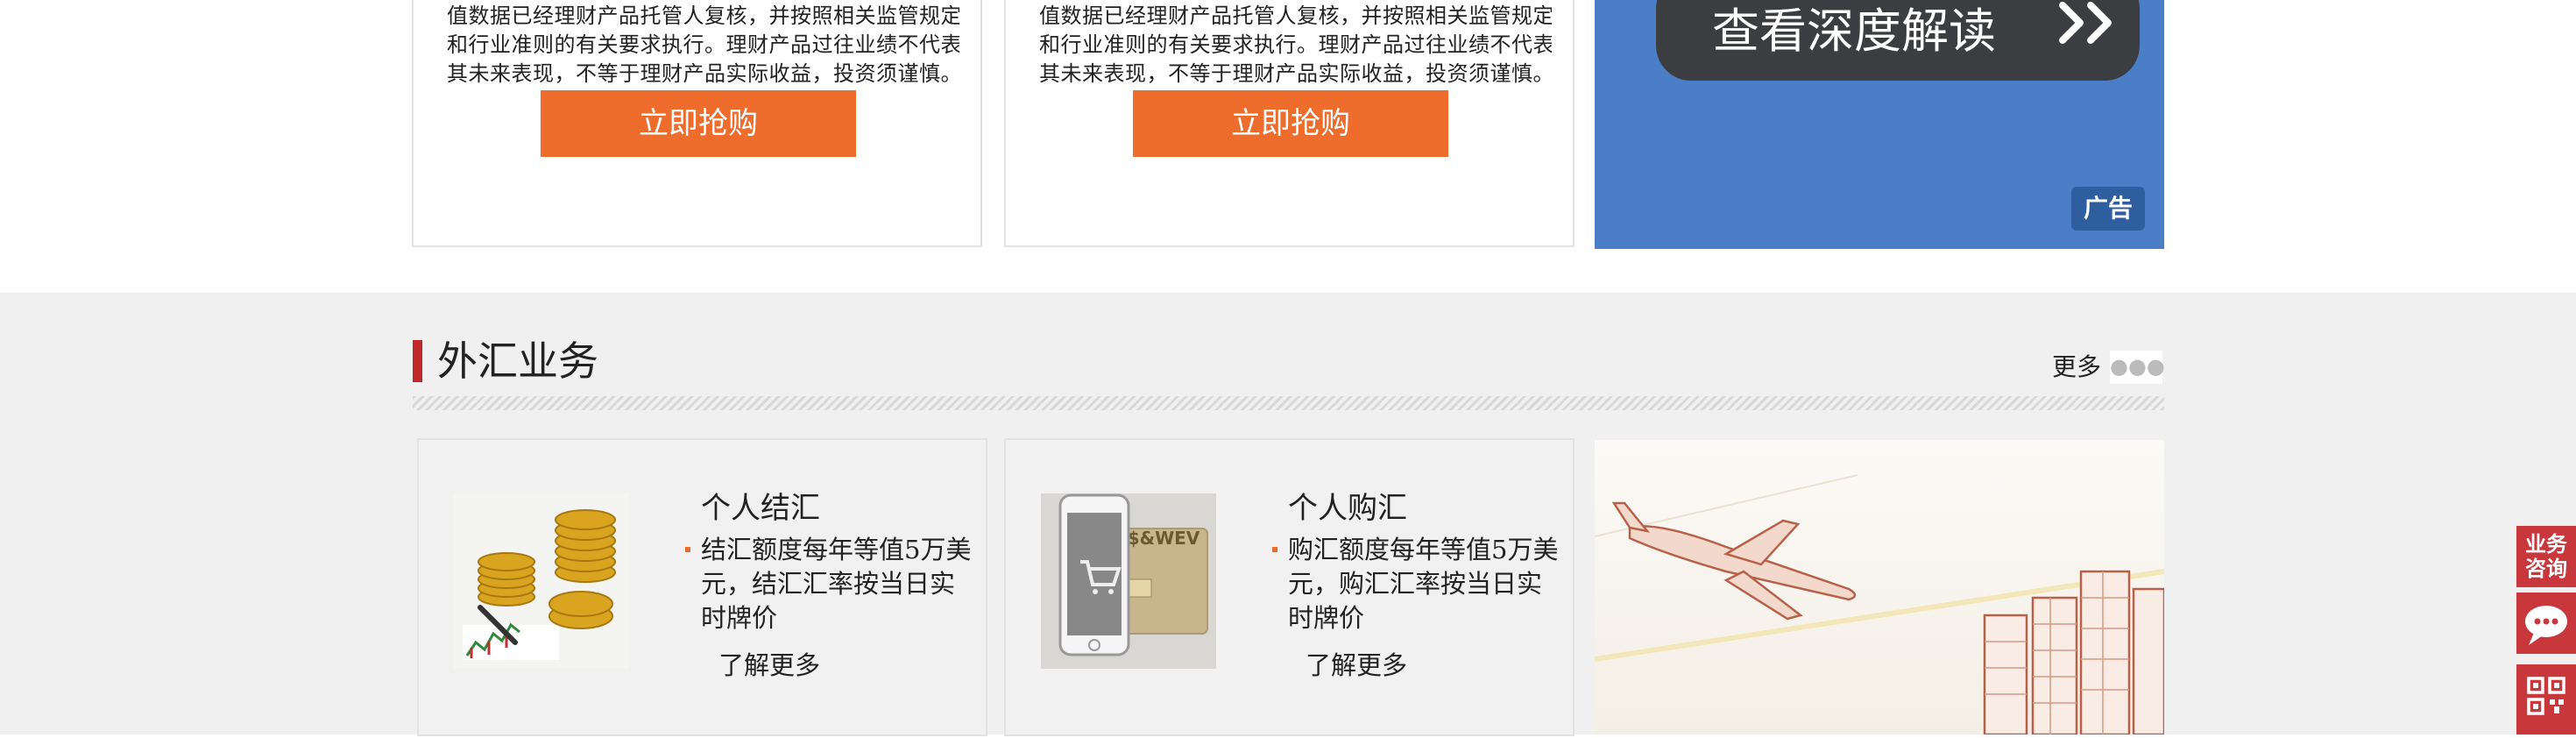 This screenshot has width=2576, height=738. Describe the element at coordinates (1854, 32) in the screenshot. I see `ad-headline: 查看深度解读` at that location.